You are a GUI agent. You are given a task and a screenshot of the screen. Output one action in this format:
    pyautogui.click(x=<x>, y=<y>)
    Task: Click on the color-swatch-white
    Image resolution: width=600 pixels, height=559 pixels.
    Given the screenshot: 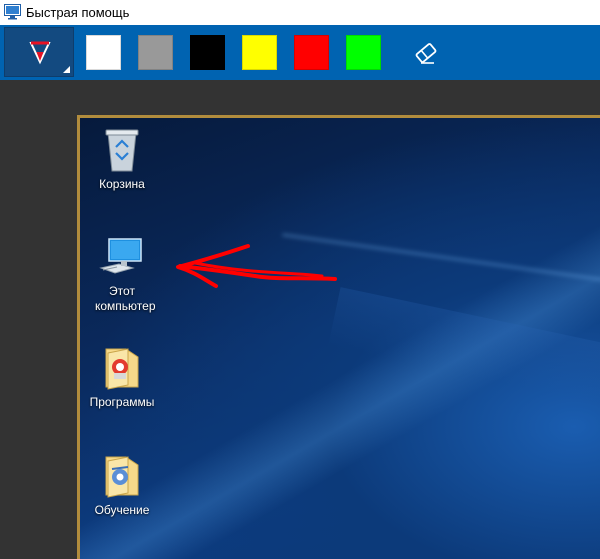 What is the action you would take?
    pyautogui.click(x=103, y=52)
    